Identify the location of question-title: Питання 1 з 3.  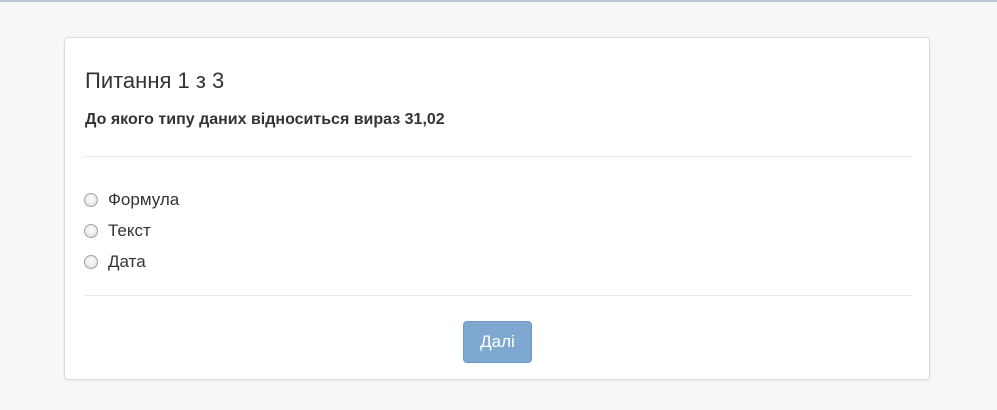
(155, 80).